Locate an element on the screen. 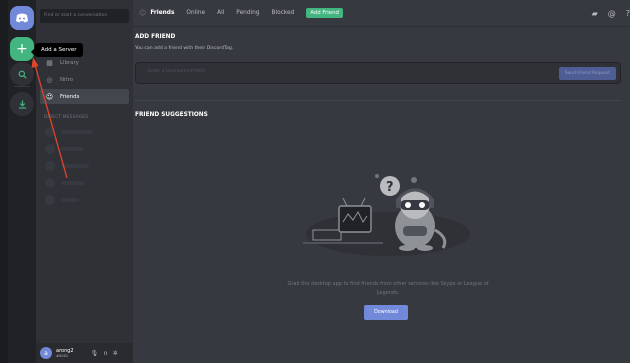  user-panel: a arong2 #0001 🎙︎ ∩ ✲ is located at coordinates (84, 353).